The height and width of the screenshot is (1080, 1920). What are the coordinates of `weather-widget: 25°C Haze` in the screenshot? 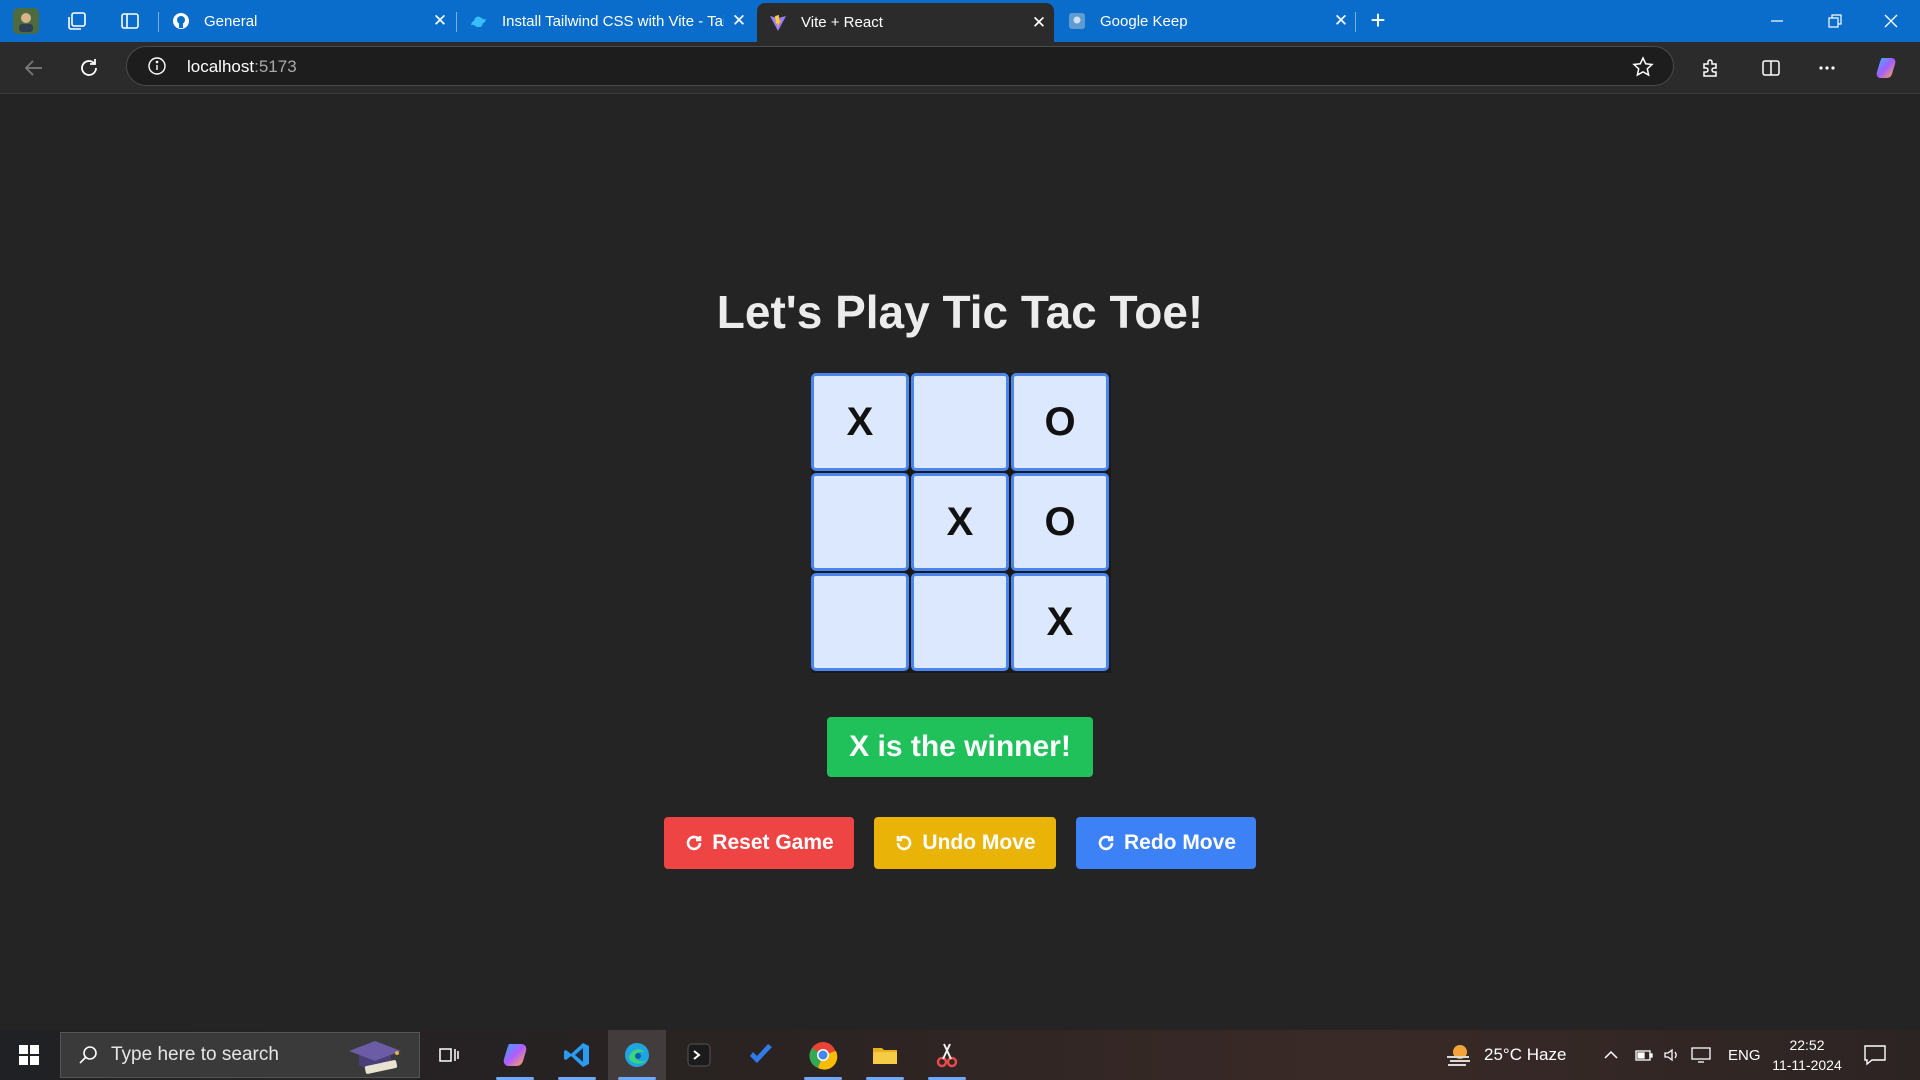 It's located at (1505, 1055).